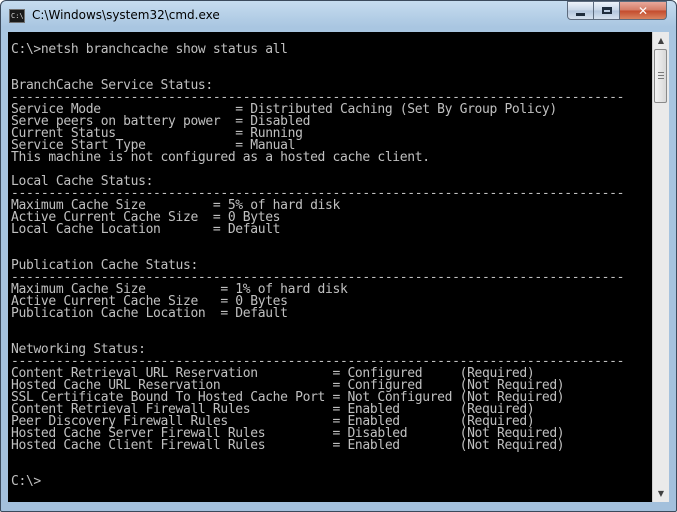 The height and width of the screenshot is (512, 677). I want to click on vertical-scrollbar: ▲ ▼, so click(660, 267).